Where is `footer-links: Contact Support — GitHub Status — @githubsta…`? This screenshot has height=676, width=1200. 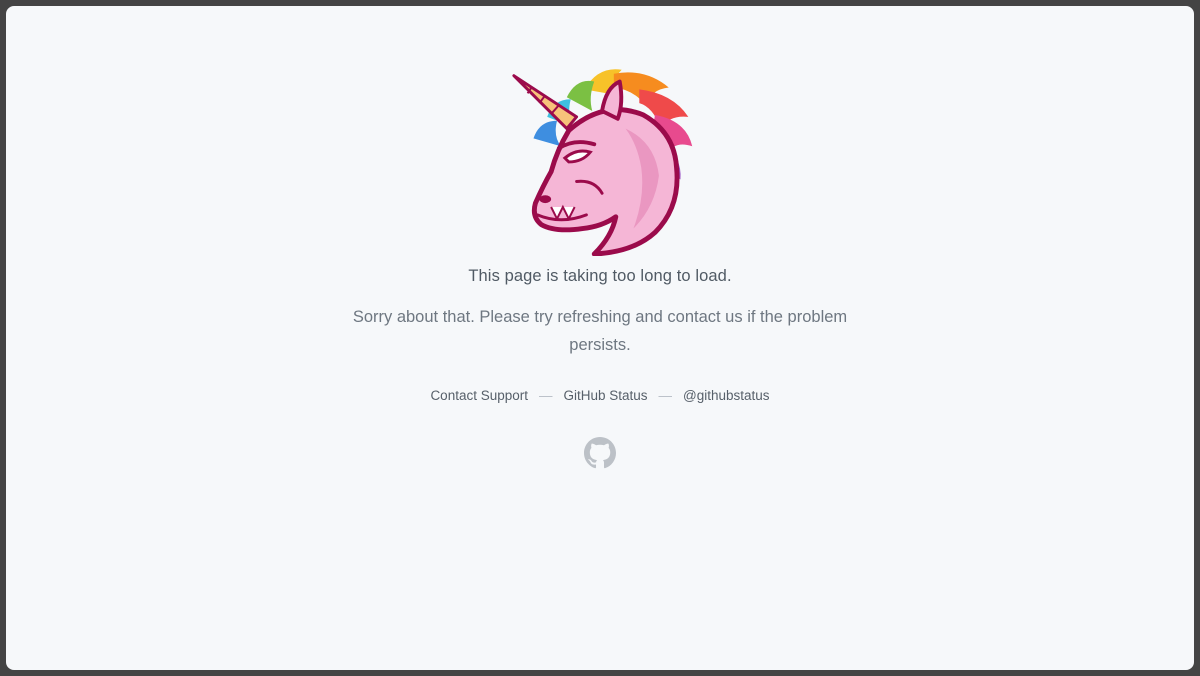
footer-links: Contact Support — GitHub Status — @githubsta… is located at coordinates (600, 395).